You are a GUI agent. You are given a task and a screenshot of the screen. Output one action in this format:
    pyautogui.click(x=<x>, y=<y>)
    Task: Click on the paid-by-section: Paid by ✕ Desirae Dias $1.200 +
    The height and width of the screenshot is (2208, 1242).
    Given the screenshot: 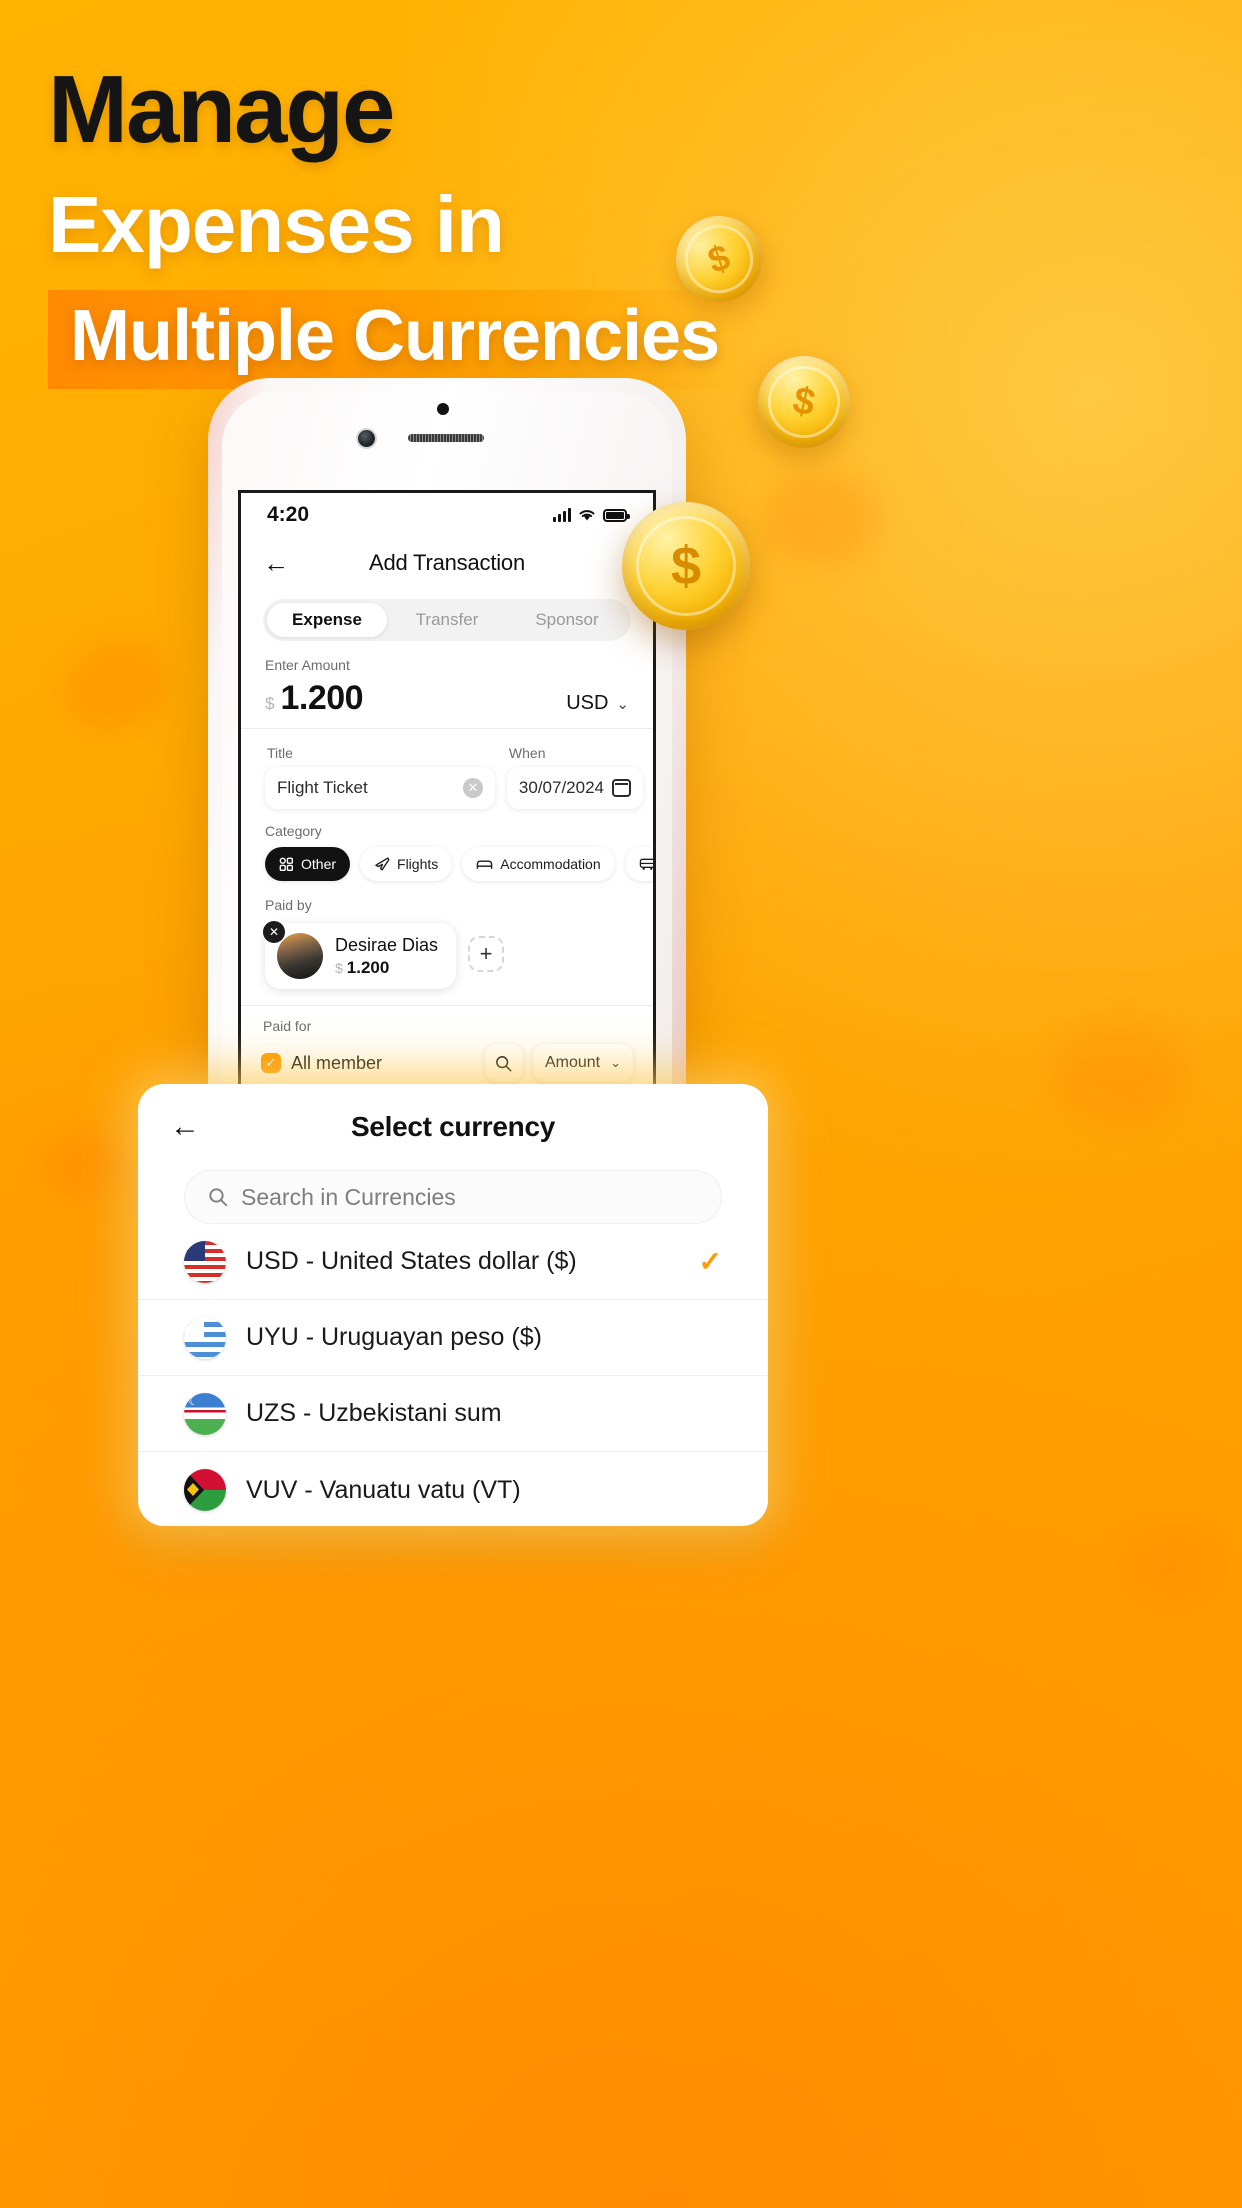 What is the action you would take?
    pyautogui.click(x=447, y=943)
    